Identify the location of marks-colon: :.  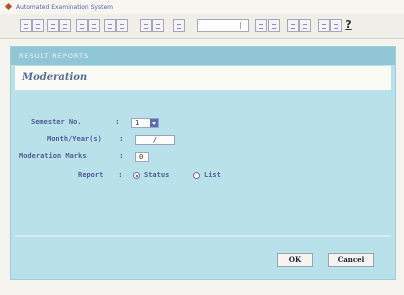
(121, 156).